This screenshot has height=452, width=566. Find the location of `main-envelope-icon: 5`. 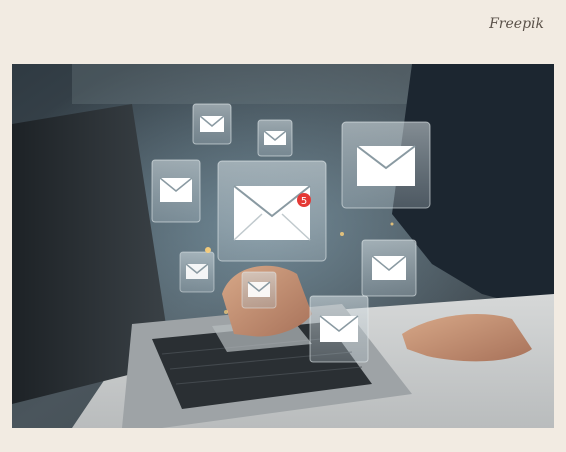

main-envelope-icon: 5 is located at coordinates (272, 211).